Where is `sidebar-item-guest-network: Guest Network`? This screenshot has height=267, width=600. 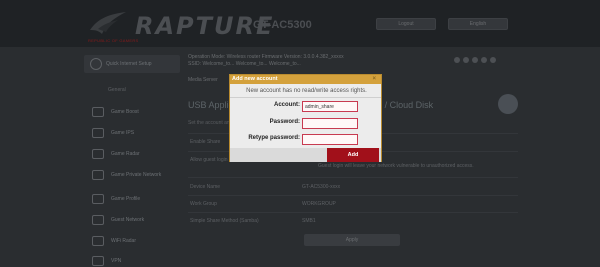 sidebar-item-guest-network: Guest Network is located at coordinates (132, 220).